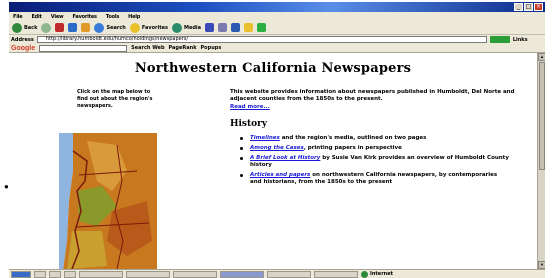 The image size is (552, 278). I want to click on history-icon, so click(210, 27).